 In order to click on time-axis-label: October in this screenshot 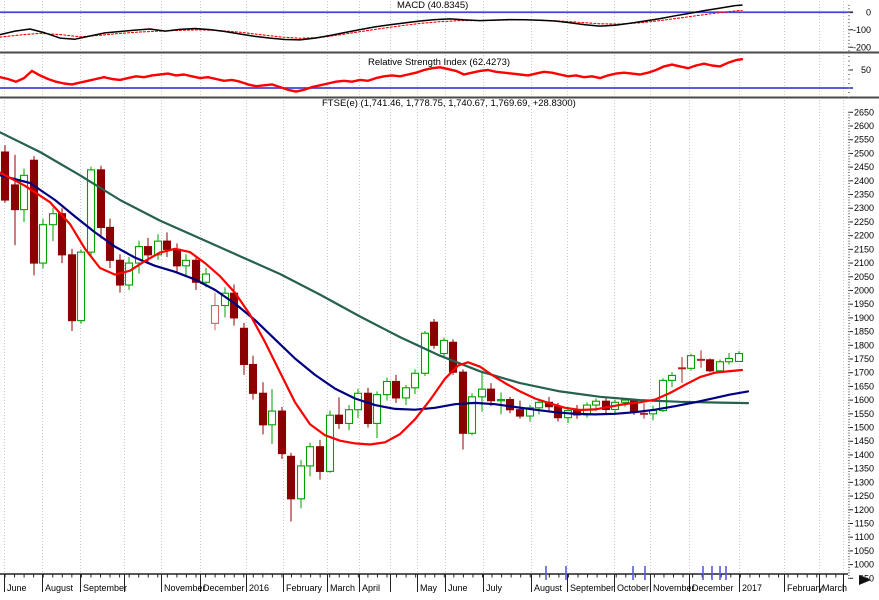, I will do `click(633, 588)`.